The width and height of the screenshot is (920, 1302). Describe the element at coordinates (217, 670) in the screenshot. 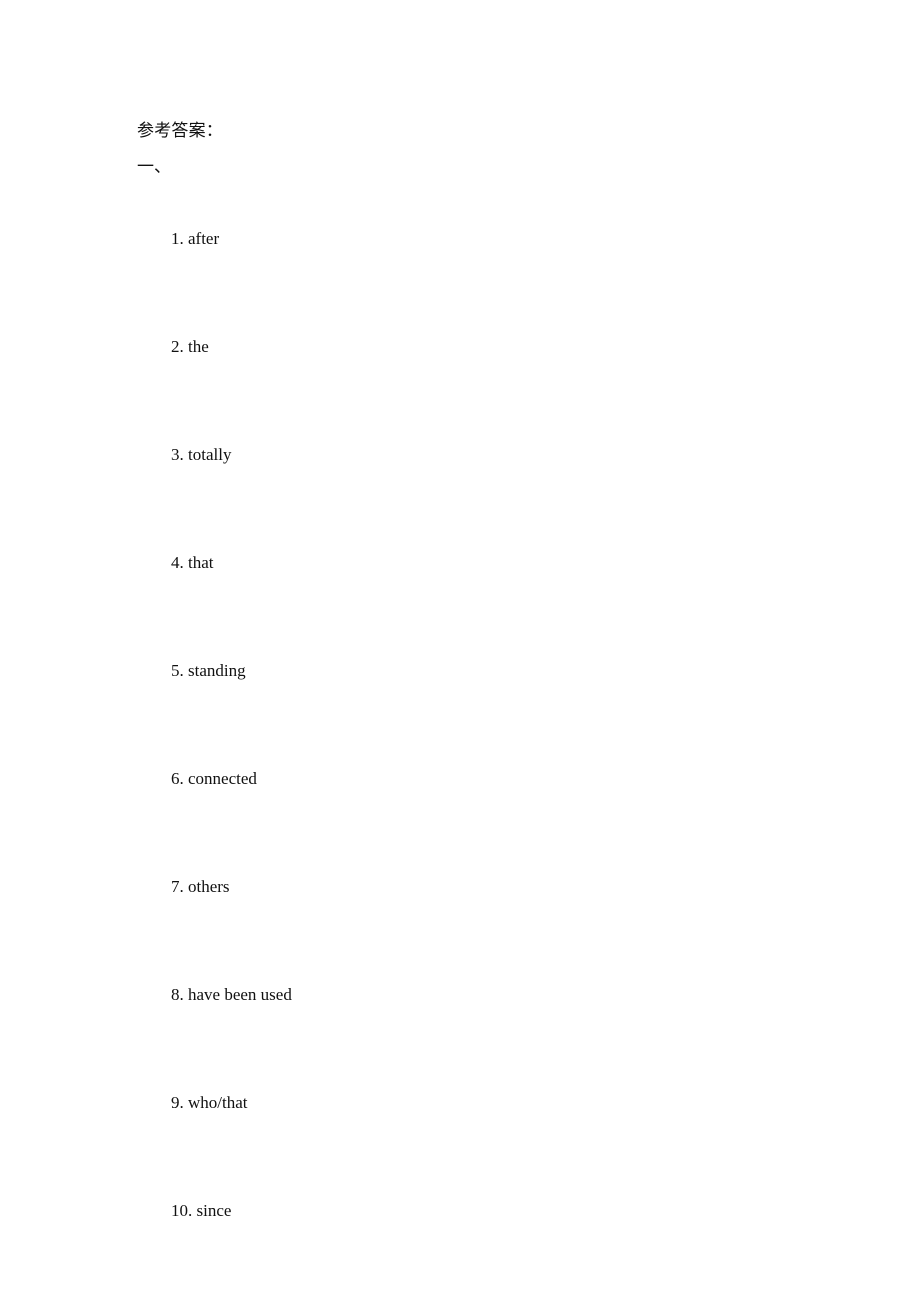

I see `answer-text: standing` at that location.